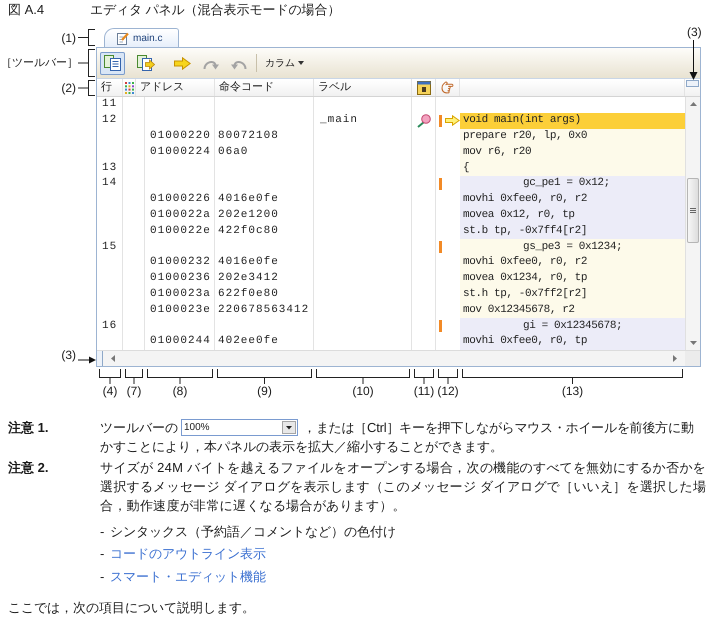 The width and height of the screenshot is (713, 619). I want to click on horizontal-scrollbar, so click(394, 358).